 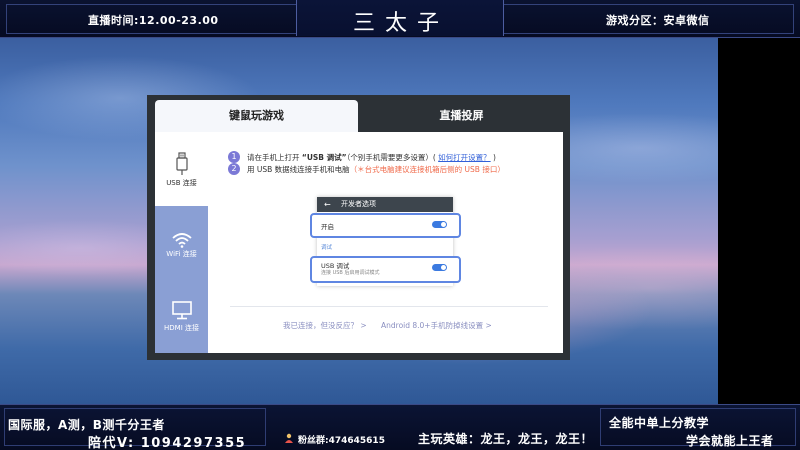 I want to click on sidebar-item-wifi: WiFi 连接, so click(x=181, y=243).